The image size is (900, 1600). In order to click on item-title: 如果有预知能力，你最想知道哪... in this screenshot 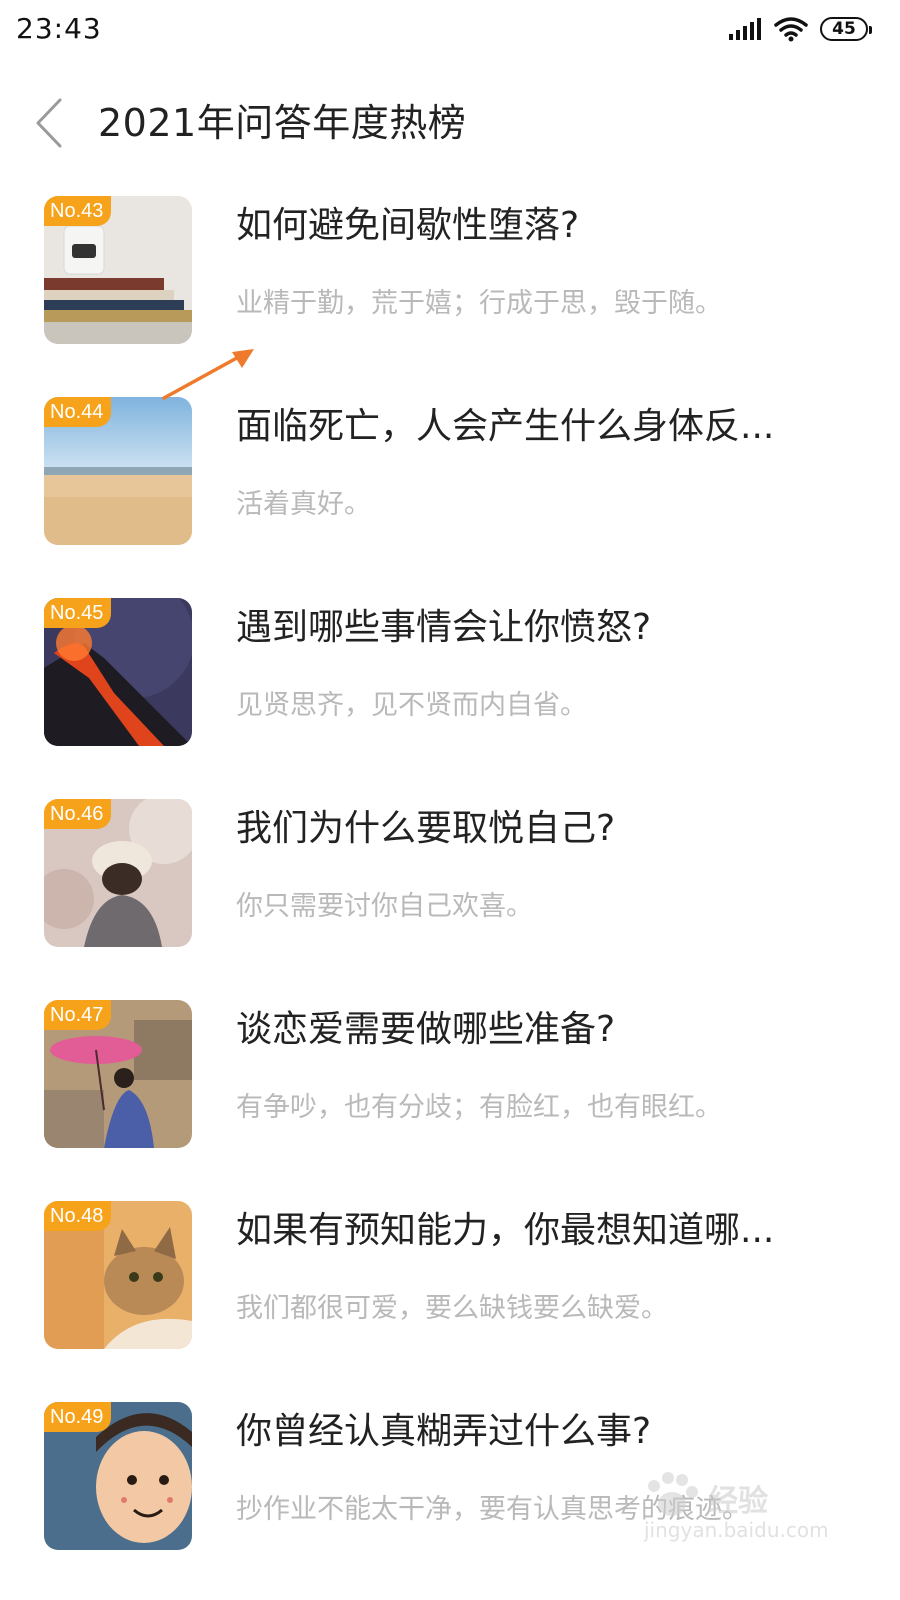, I will do `click(505, 1230)`.